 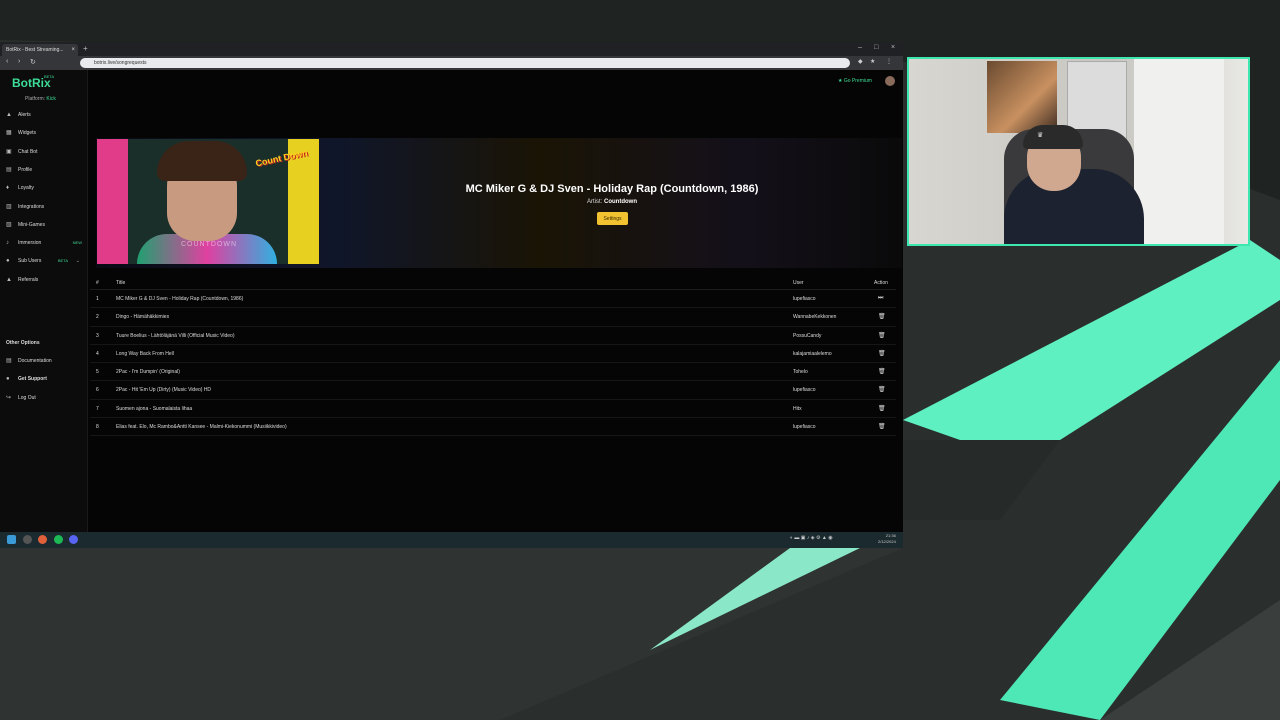 What do you see at coordinates (40, 50) in the screenshot?
I see `browser-tab: BotRix - Best Streaming... ×` at bounding box center [40, 50].